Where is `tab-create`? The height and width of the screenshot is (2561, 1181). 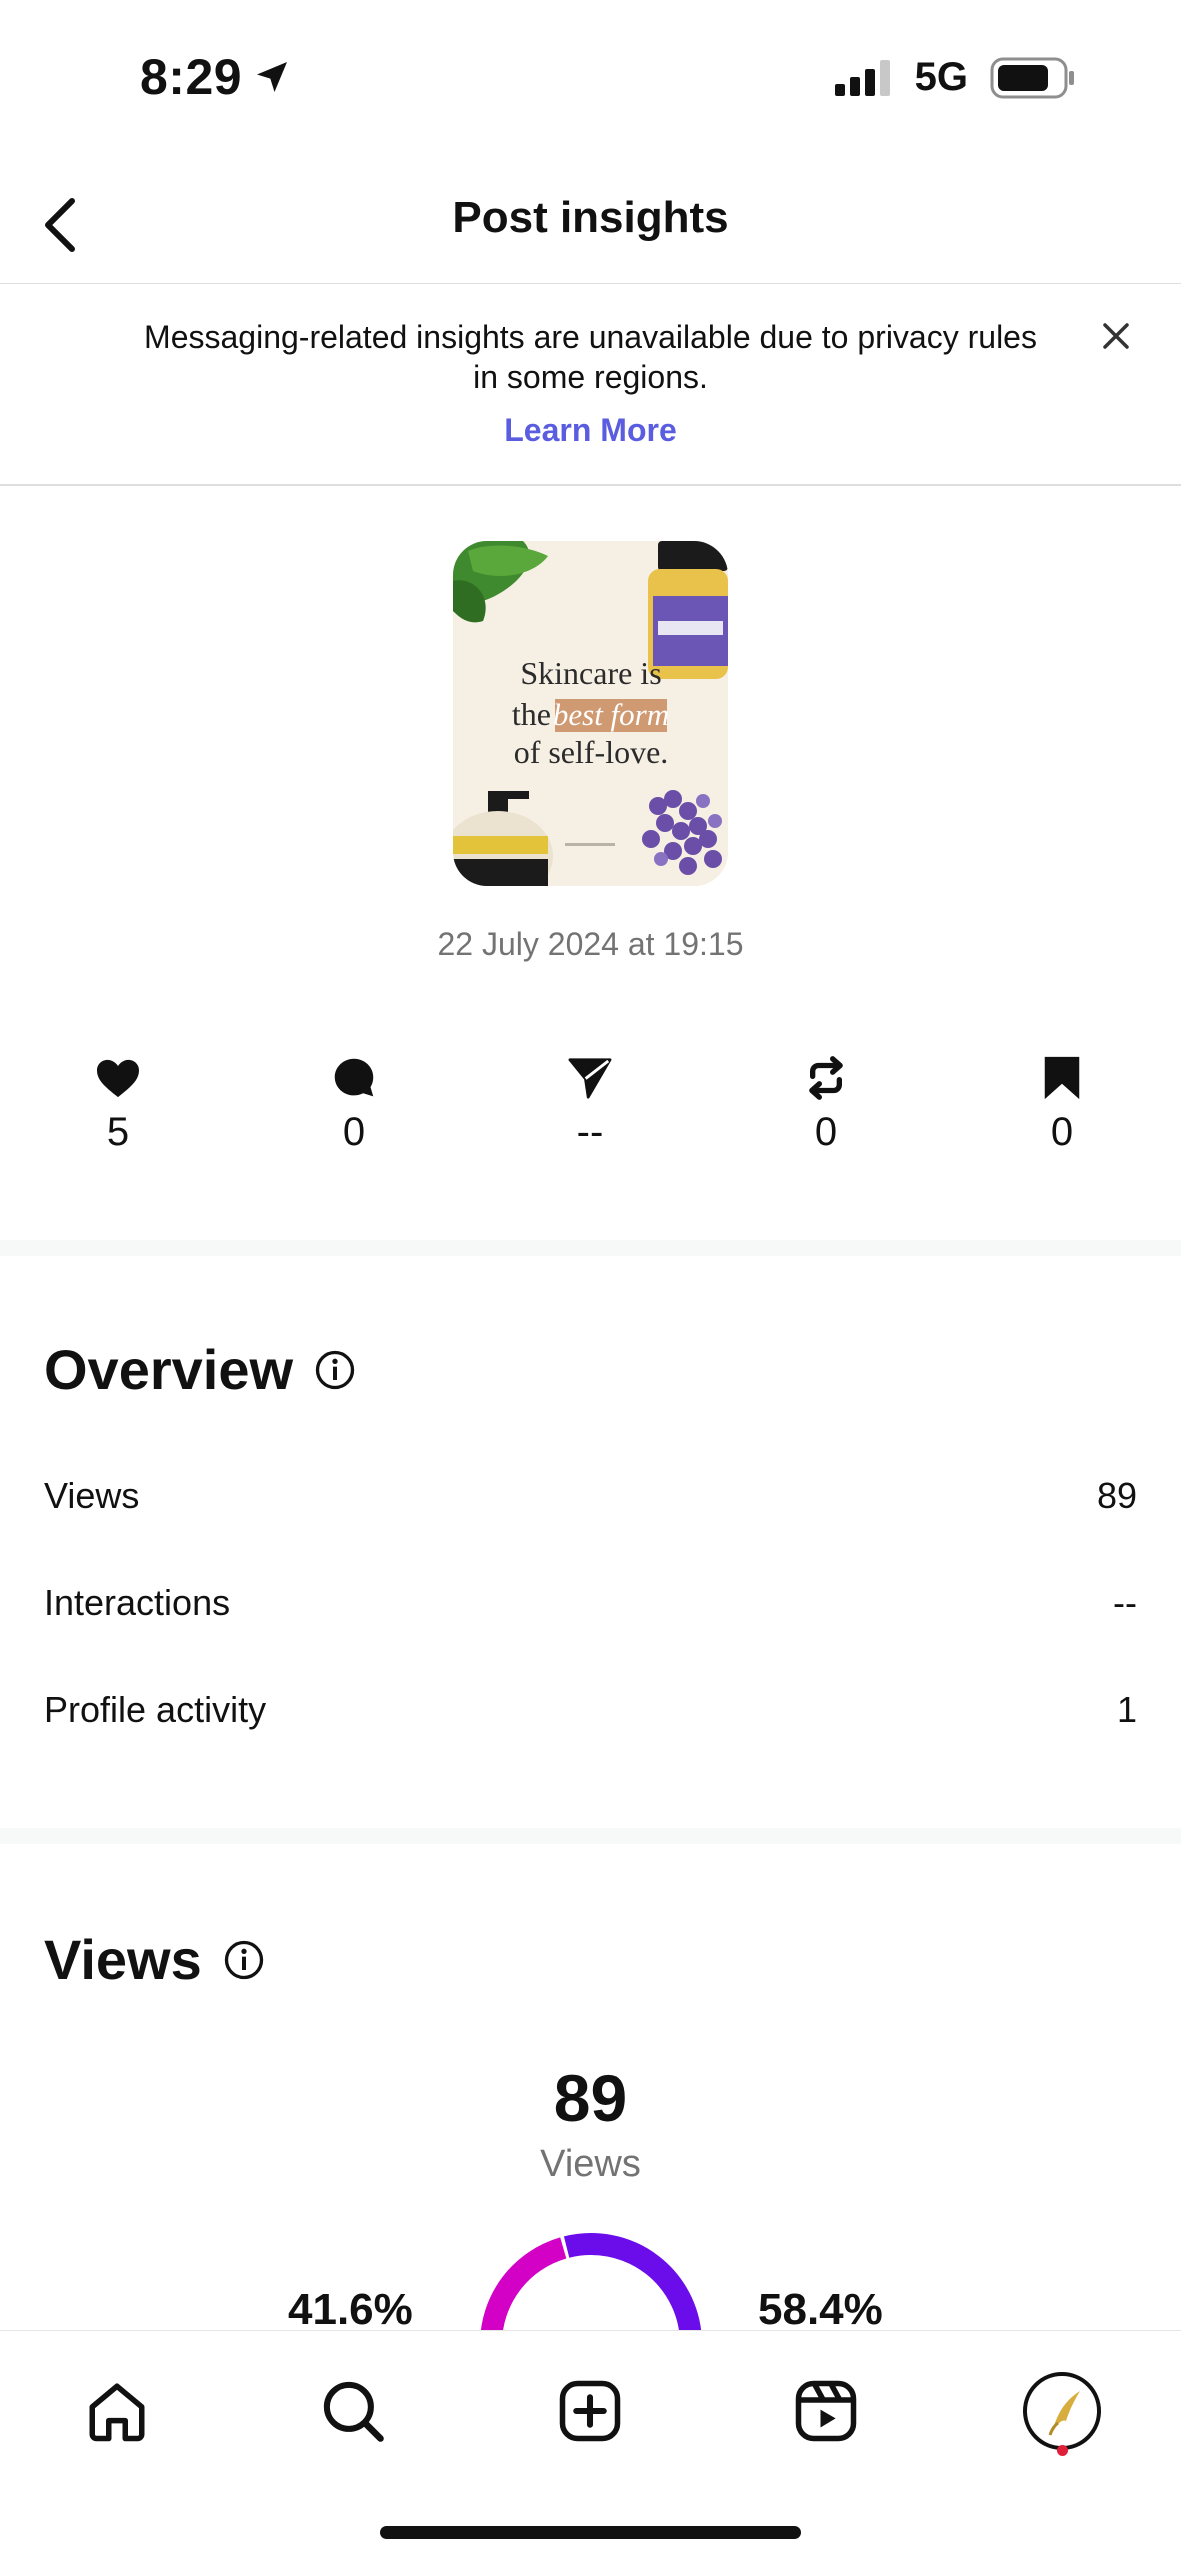
tab-create is located at coordinates (590, 2411).